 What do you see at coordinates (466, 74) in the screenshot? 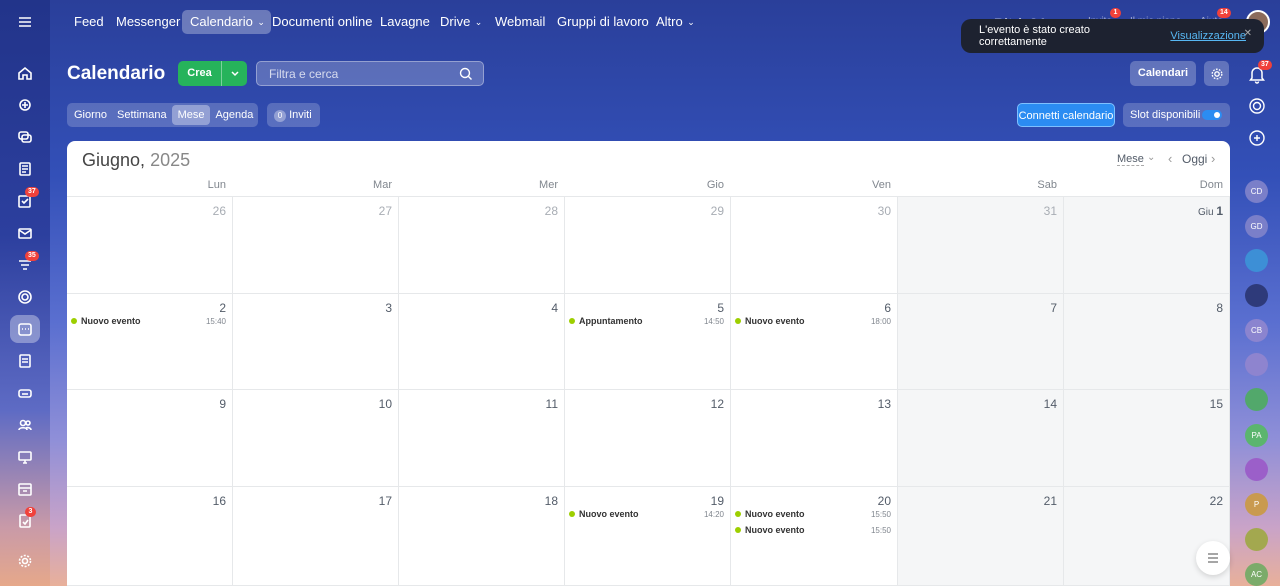
I see `search-icon` at bounding box center [466, 74].